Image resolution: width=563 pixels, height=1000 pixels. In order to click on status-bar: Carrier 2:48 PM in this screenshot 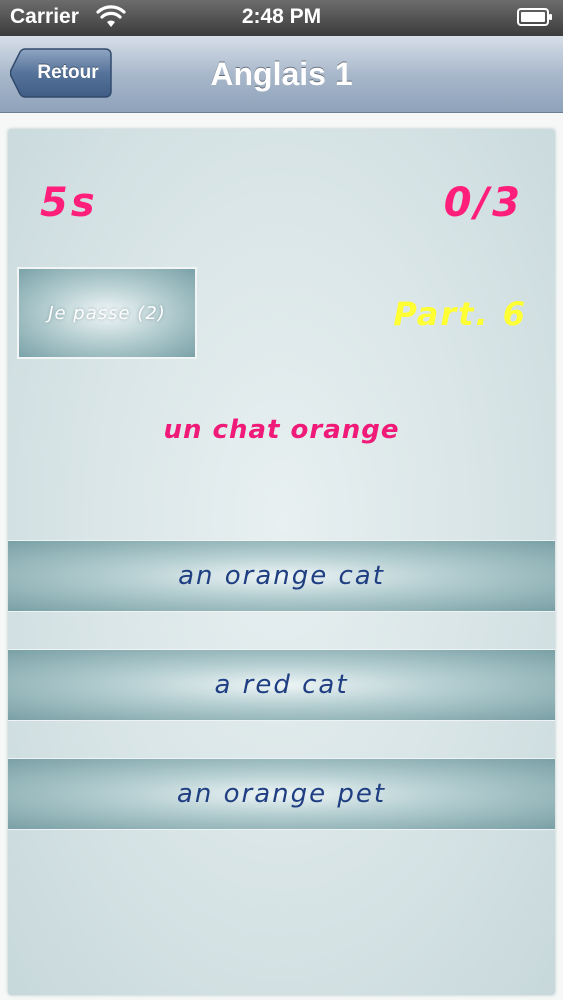, I will do `click(281, 18)`.